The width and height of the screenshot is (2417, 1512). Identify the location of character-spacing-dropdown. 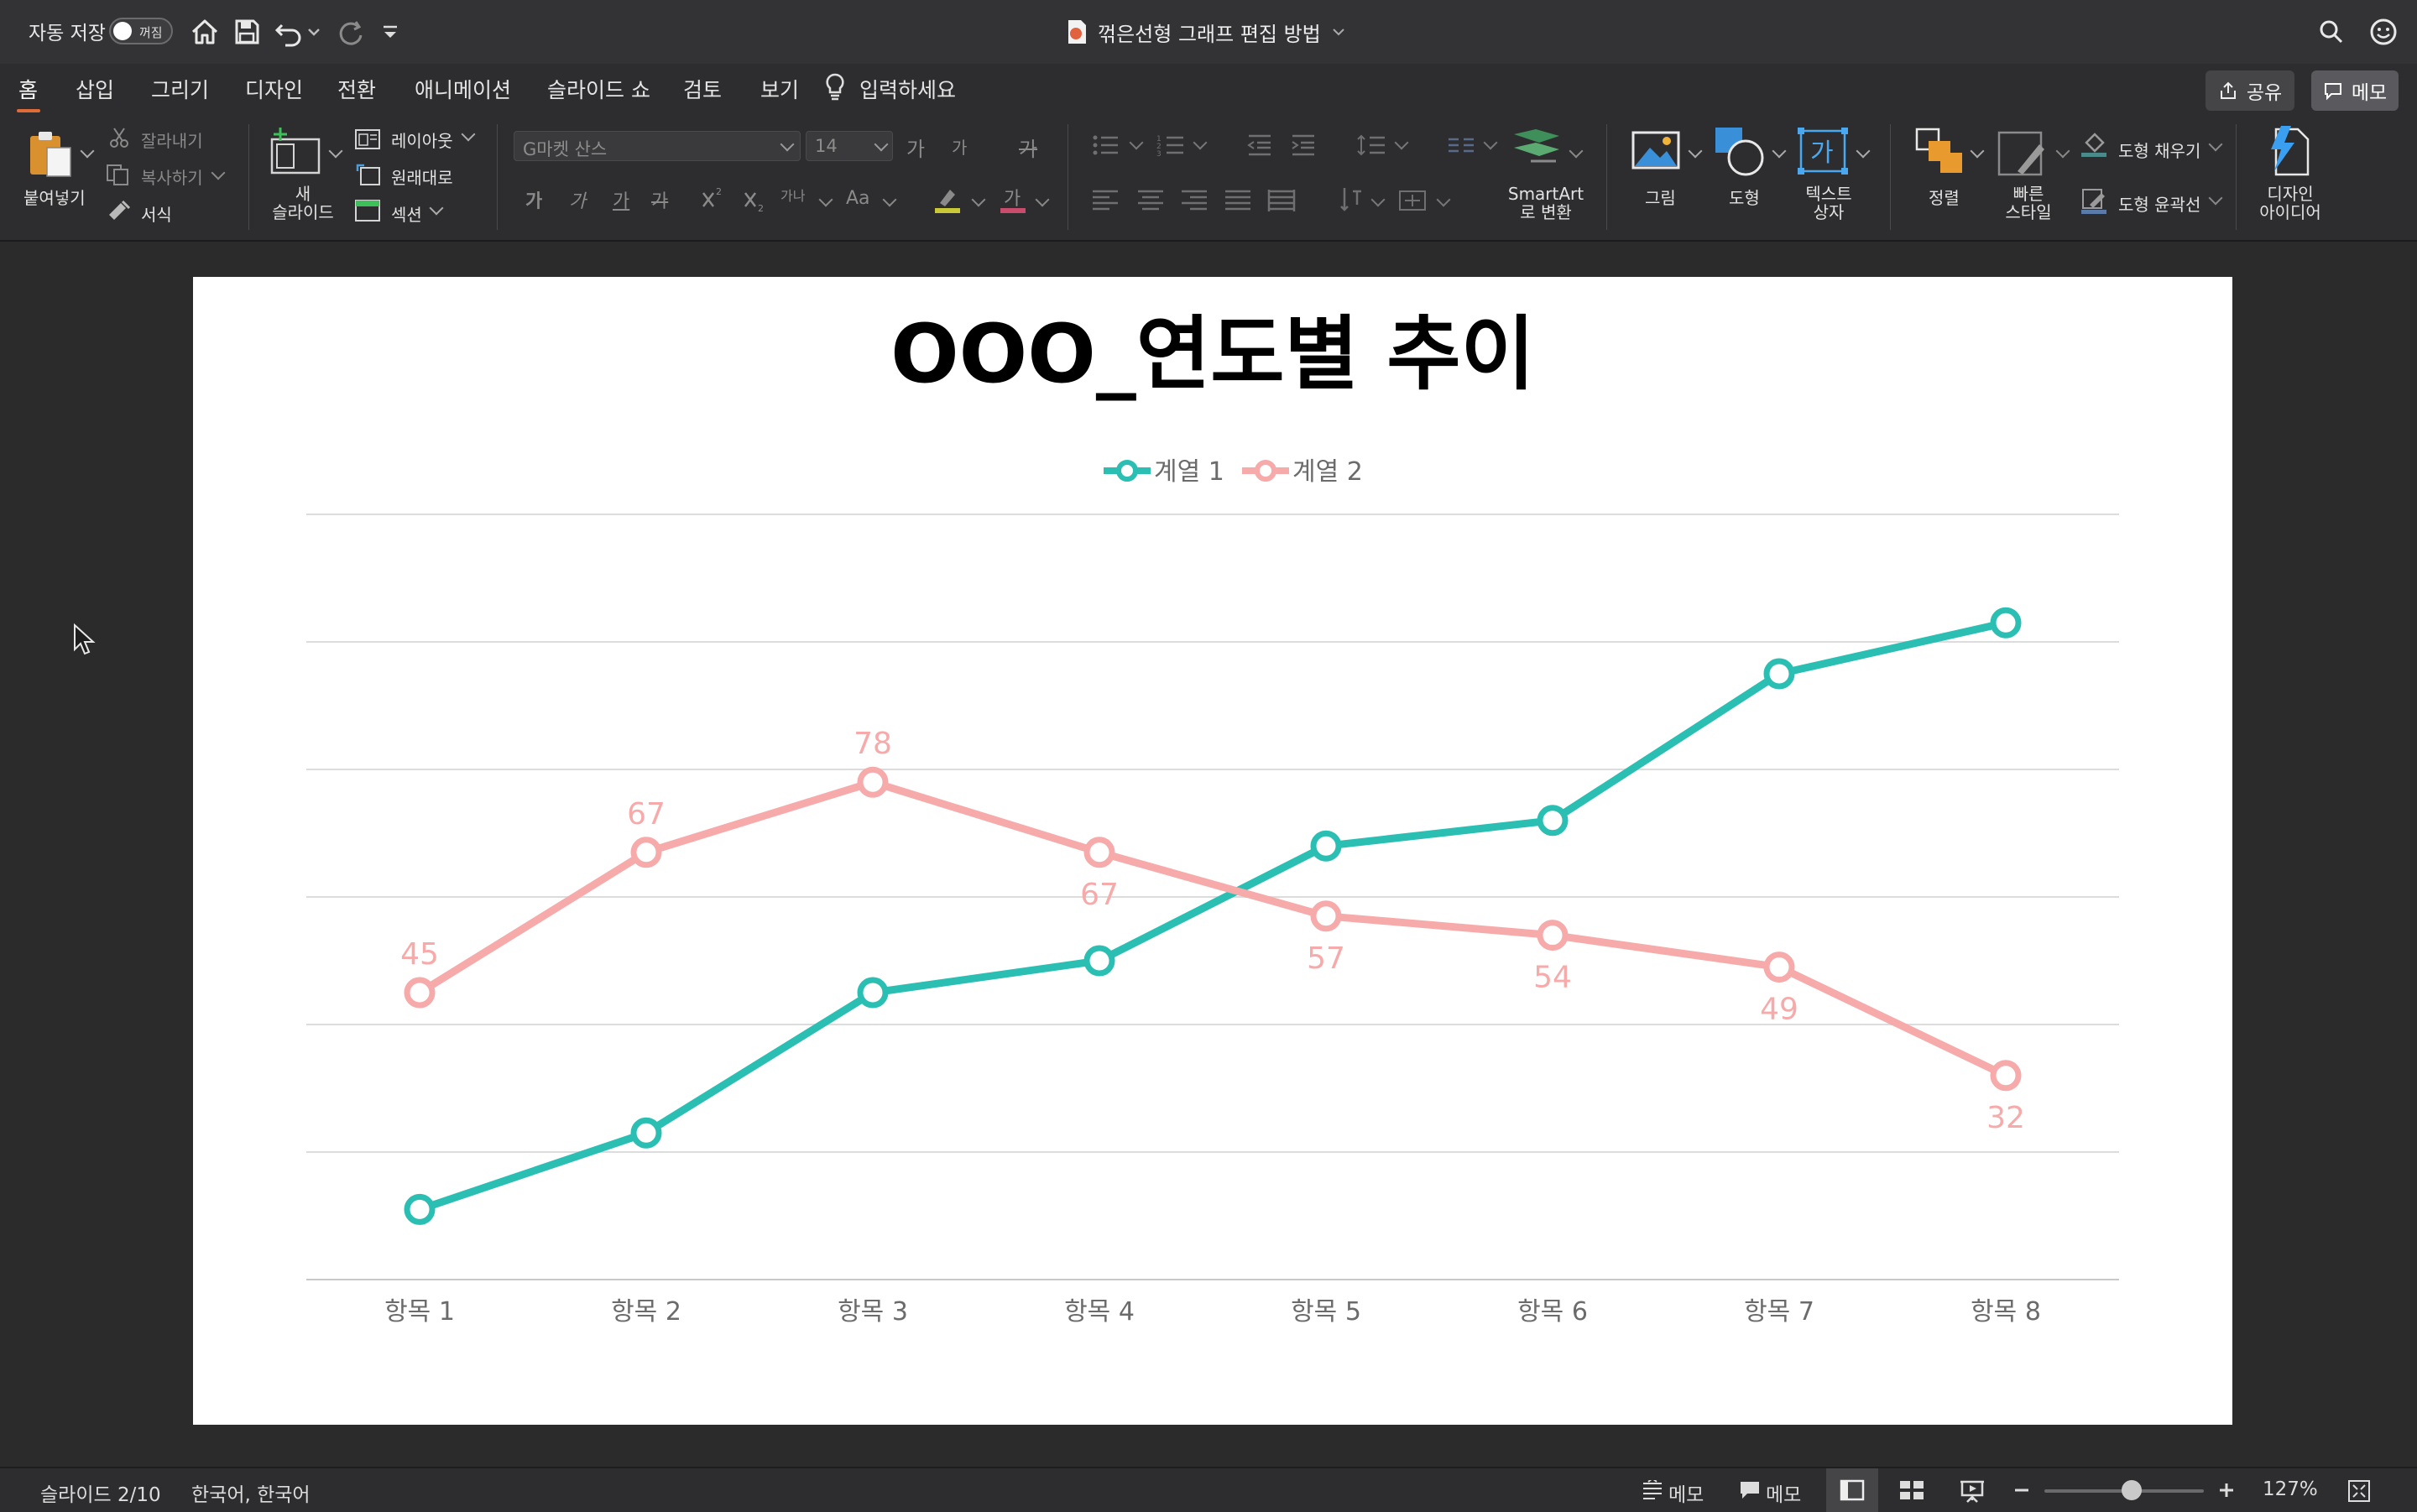
(825, 200).